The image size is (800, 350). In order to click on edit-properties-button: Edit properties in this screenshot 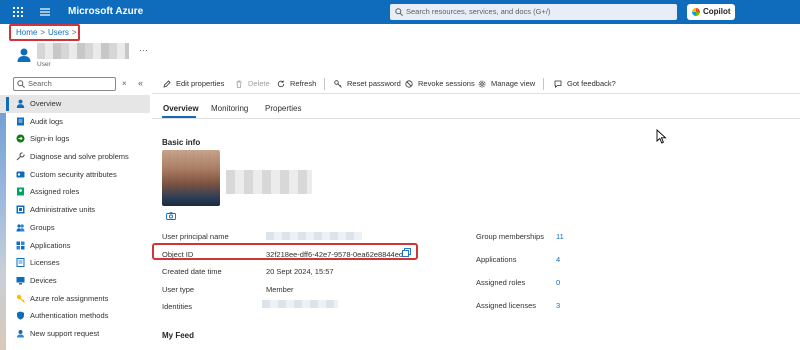, I will do `click(193, 84)`.